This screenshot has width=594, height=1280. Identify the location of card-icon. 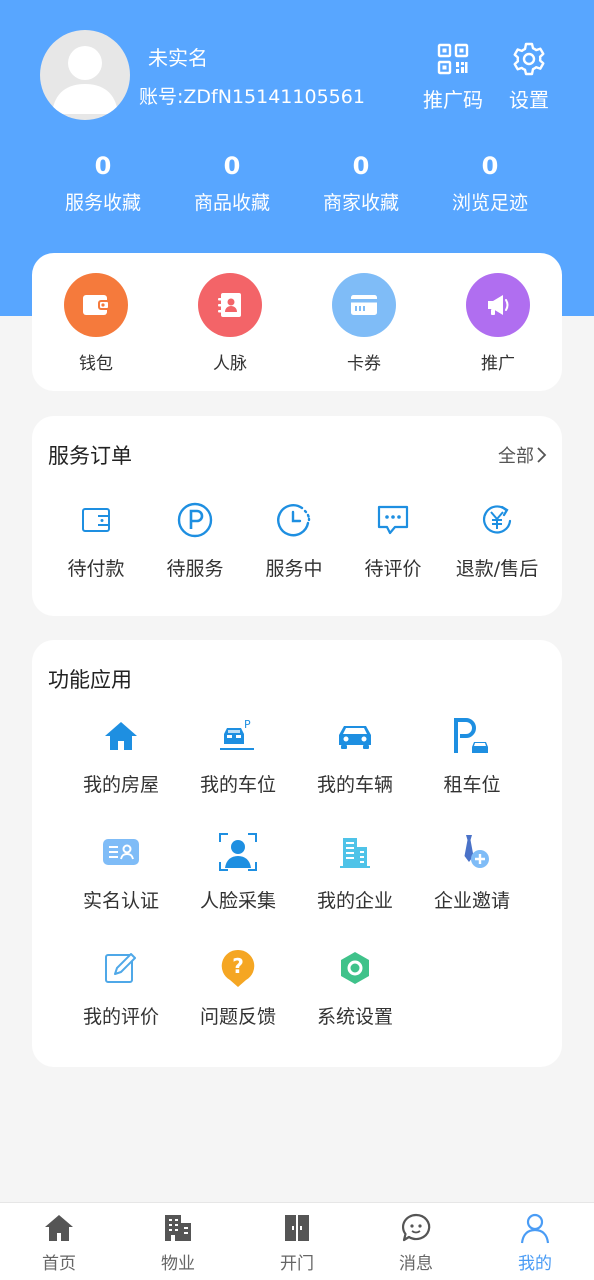
(364, 305).